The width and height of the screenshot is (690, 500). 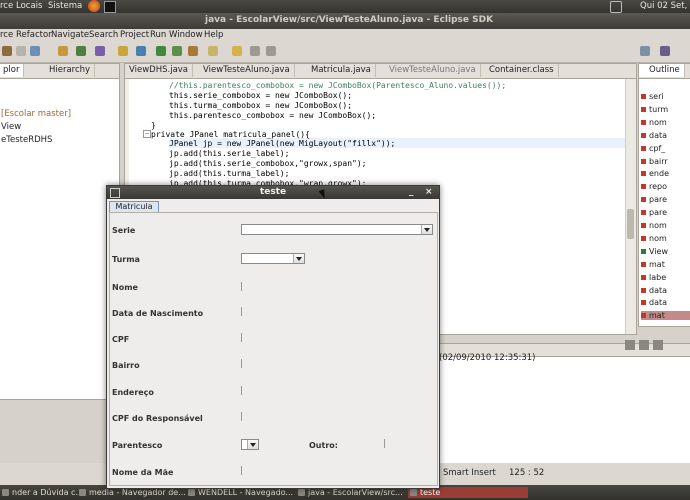 What do you see at coordinates (26, 140) in the screenshot?
I see `explorer-item-testerdhs: eTesteRDHS` at bounding box center [26, 140].